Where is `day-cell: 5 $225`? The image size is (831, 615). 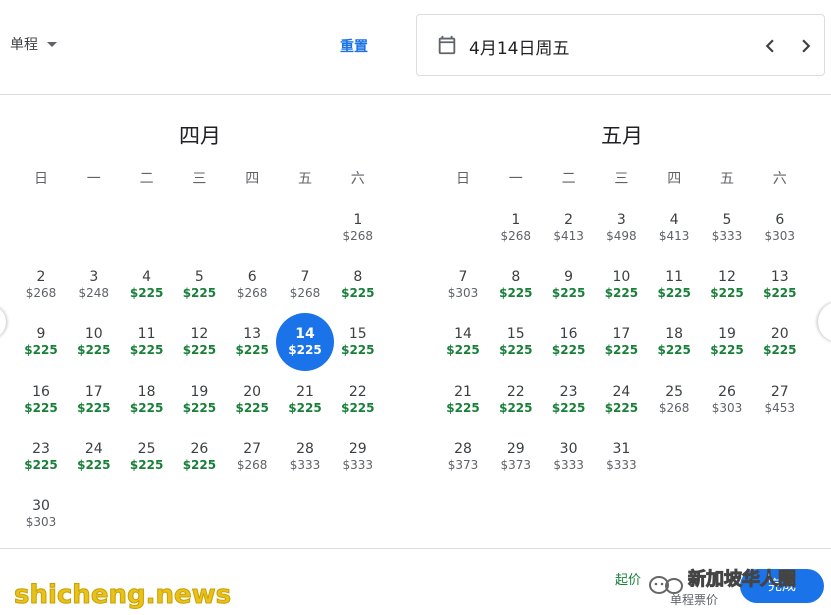 day-cell: 5 $225 is located at coordinates (199, 290).